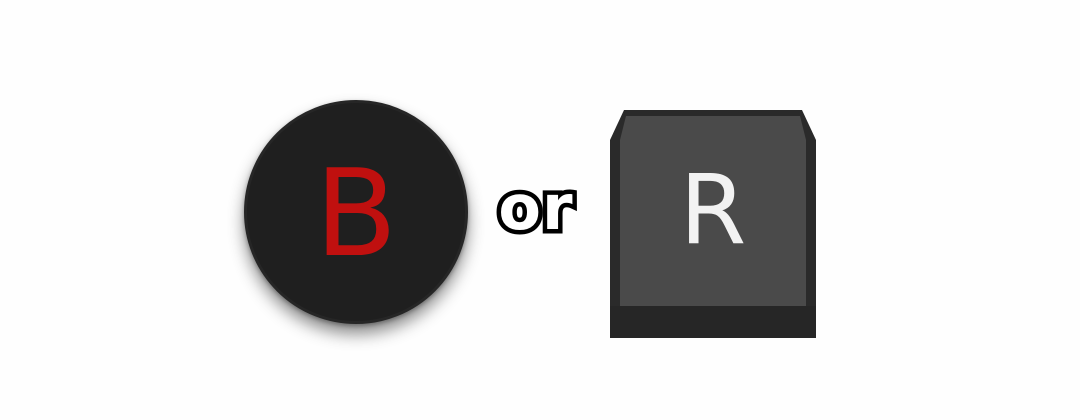 This screenshot has height=420, width=1080. I want to click on or-separator: or, so click(535, 207).